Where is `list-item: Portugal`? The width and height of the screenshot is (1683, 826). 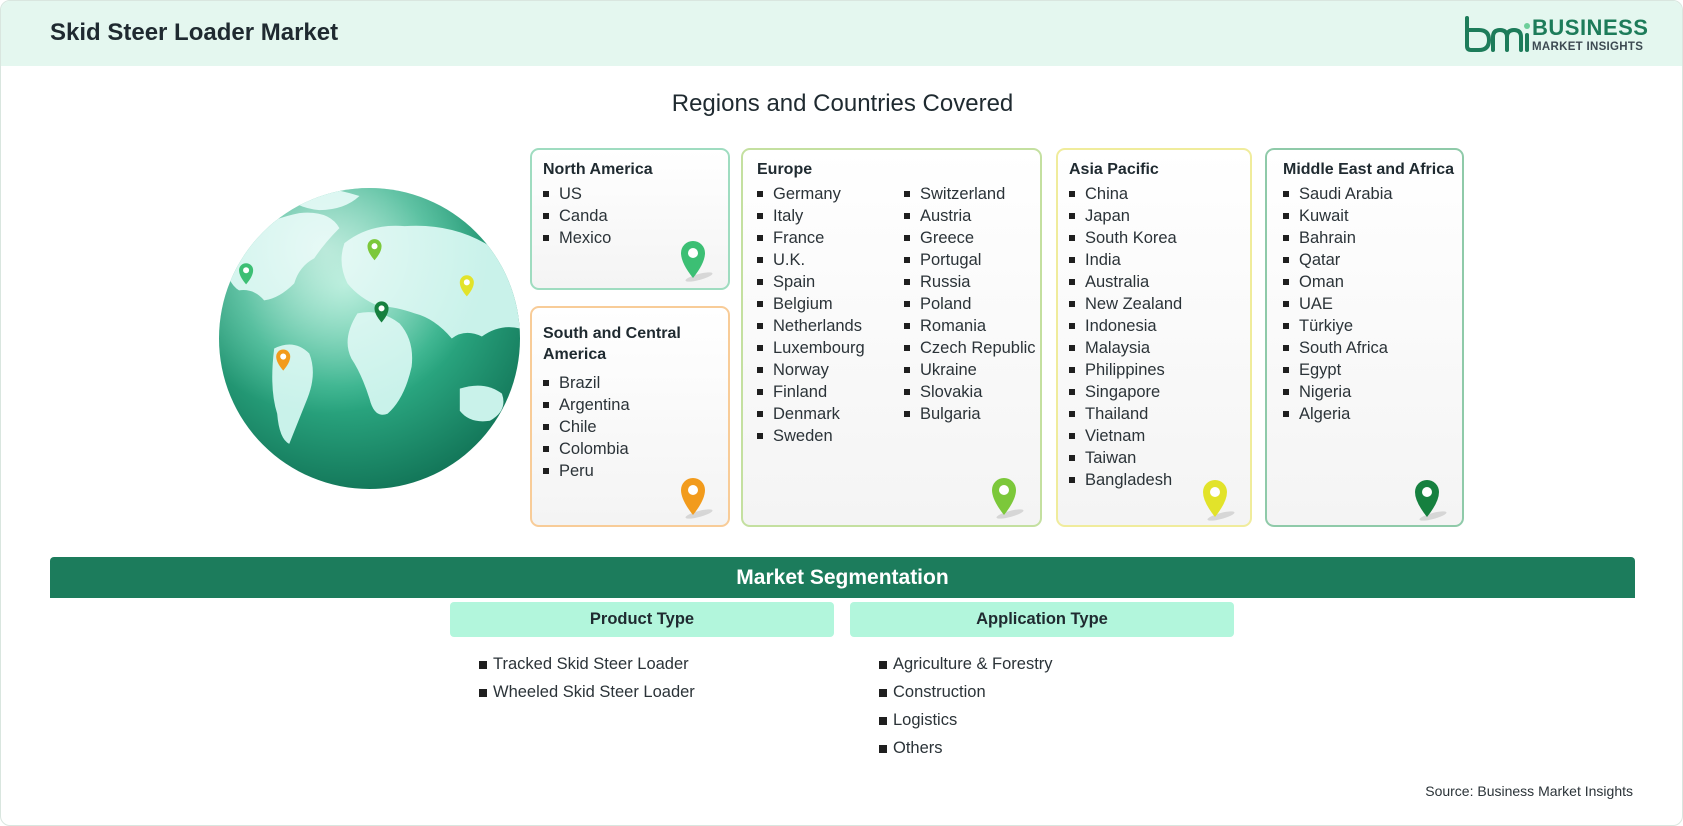
list-item: Portugal is located at coordinates (970, 260).